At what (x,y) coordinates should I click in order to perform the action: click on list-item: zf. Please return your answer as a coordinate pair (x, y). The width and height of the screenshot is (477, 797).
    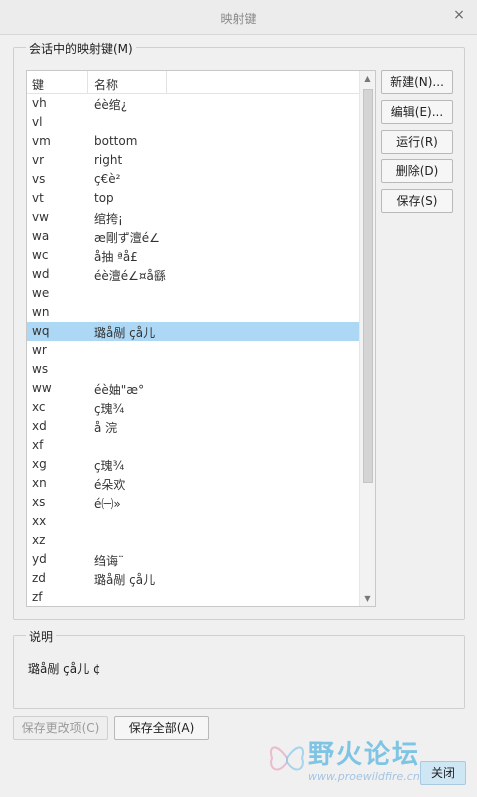
    Looking at the image, I should click on (193, 597).